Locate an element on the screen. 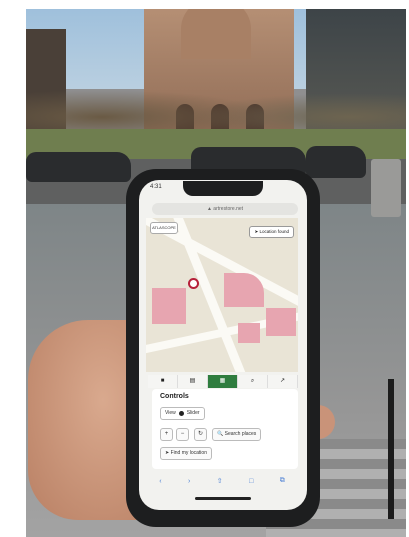 This screenshot has width=409, height=537. view-selector: View Slider is located at coordinates (182, 413).